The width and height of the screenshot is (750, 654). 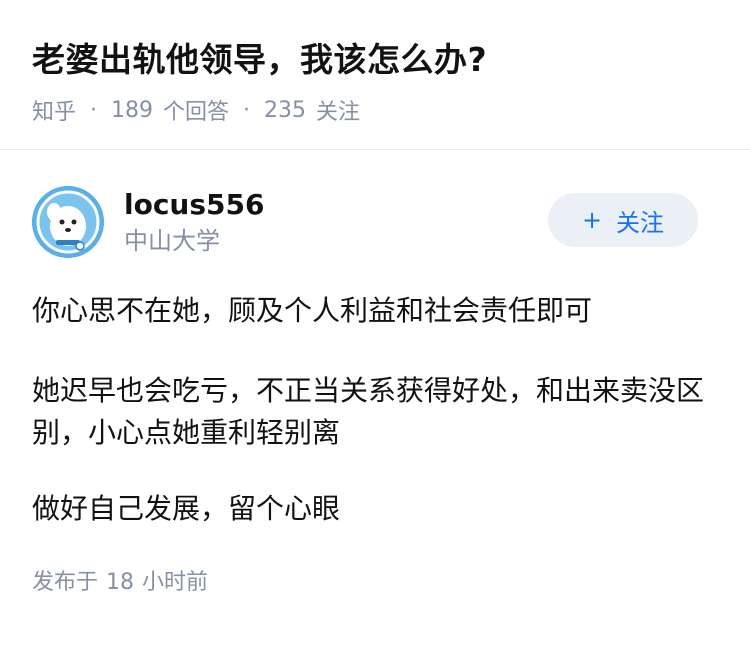 I want to click on question-title: 老婆出轨他领导，我该怎么办?, so click(x=375, y=60).